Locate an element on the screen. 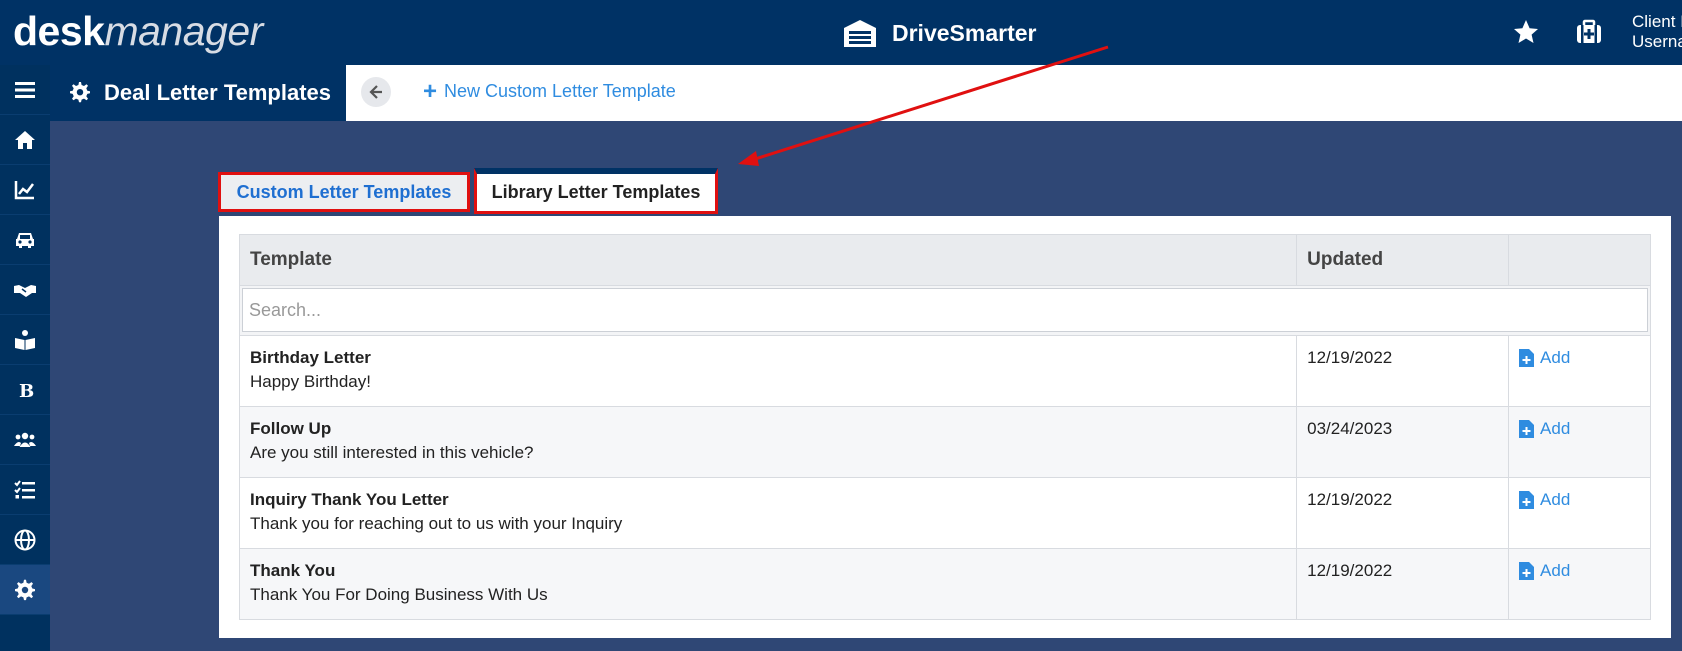 This screenshot has height=651, width=1682. checklist-icon is located at coordinates (24, 488).